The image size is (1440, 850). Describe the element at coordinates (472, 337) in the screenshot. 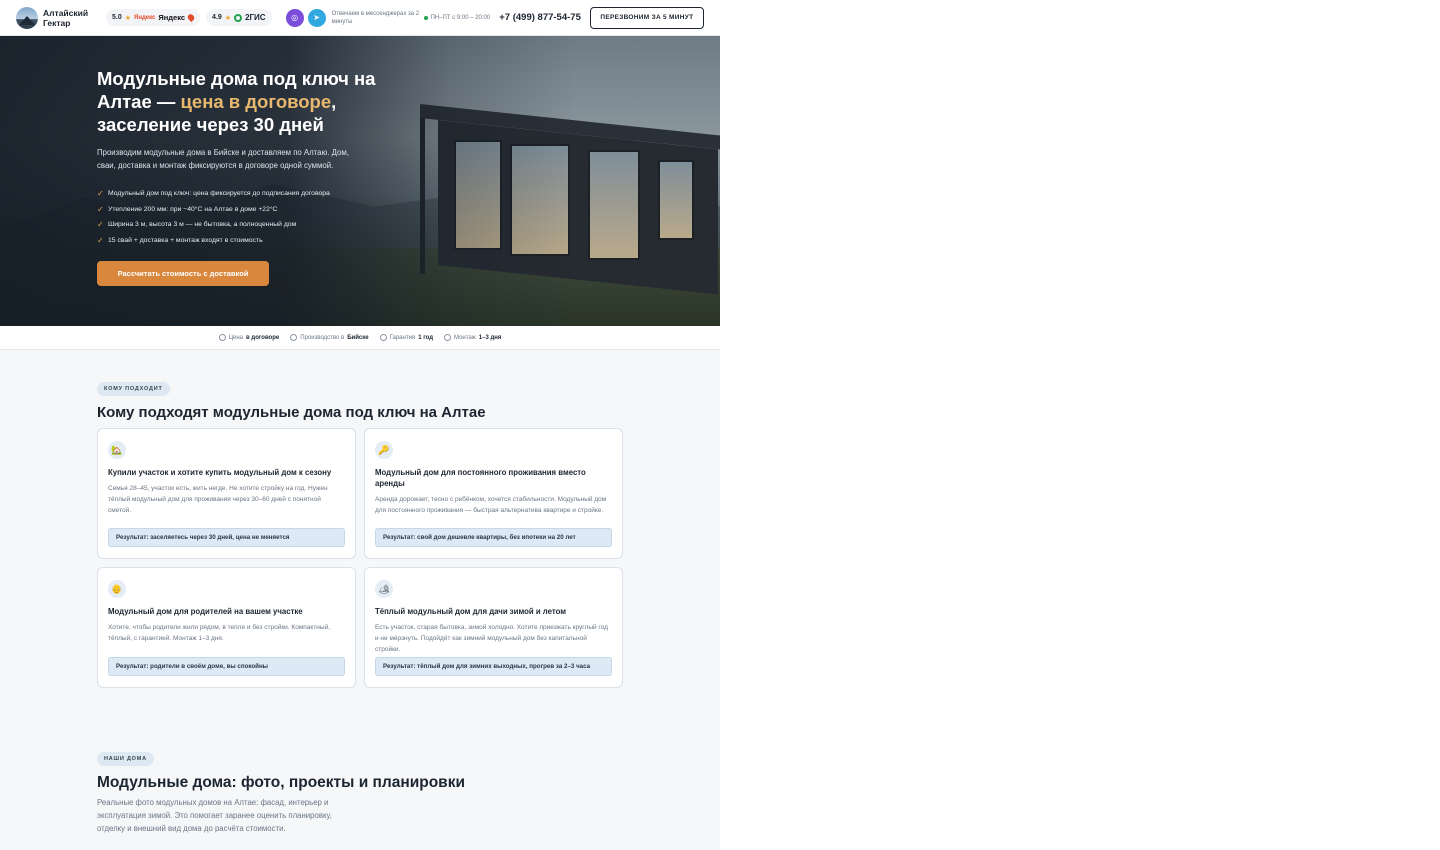

I see `trust-item-install: Монтаж 1–3 дня` at that location.